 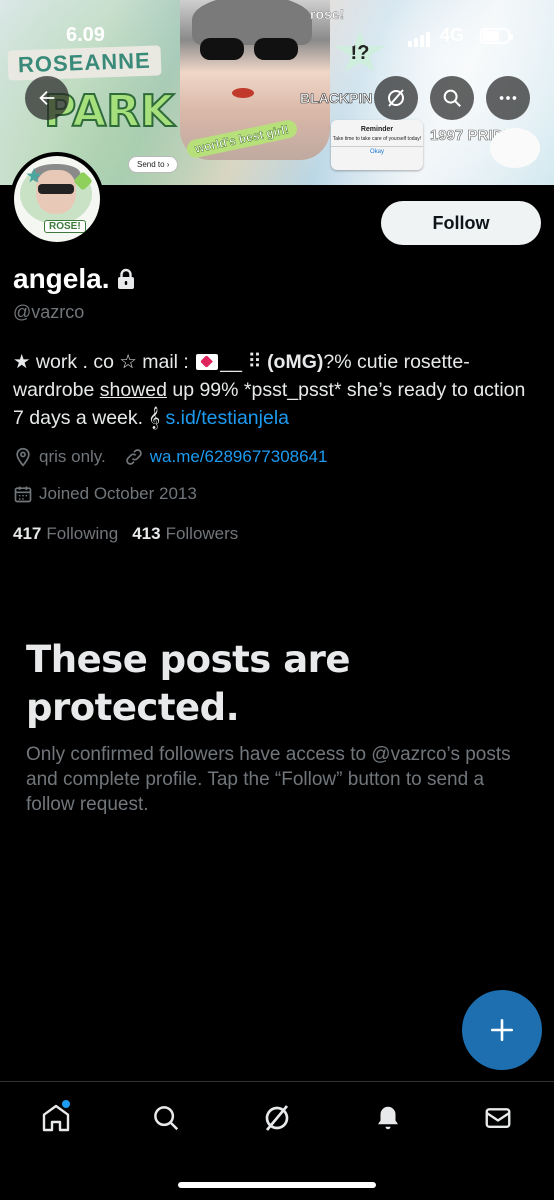 What do you see at coordinates (85, 35) in the screenshot?
I see `status-time: 6.09` at bounding box center [85, 35].